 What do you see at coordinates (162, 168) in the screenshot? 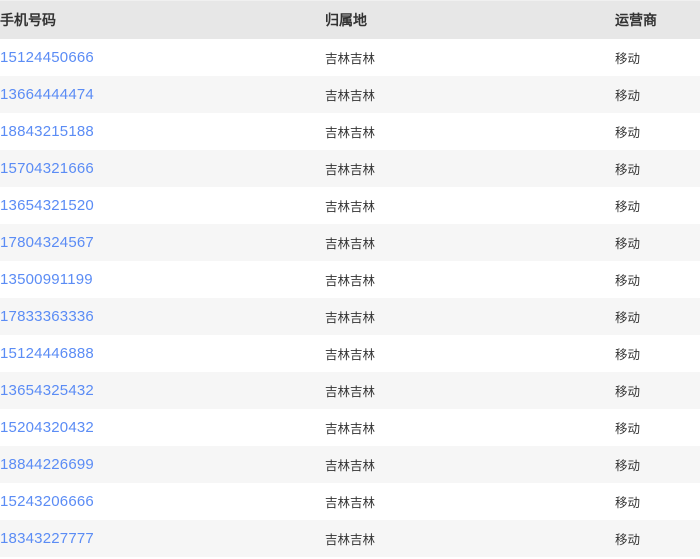
I see `cell-phone: 15704321666` at bounding box center [162, 168].